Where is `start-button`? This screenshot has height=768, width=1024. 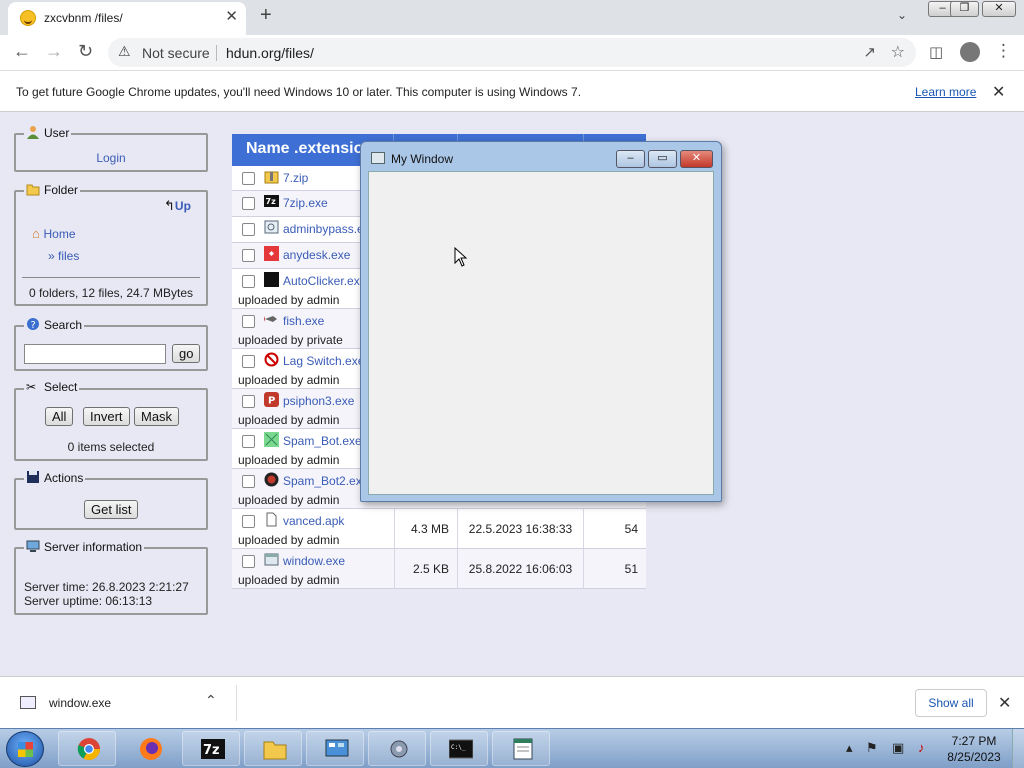 start-button is located at coordinates (25, 749).